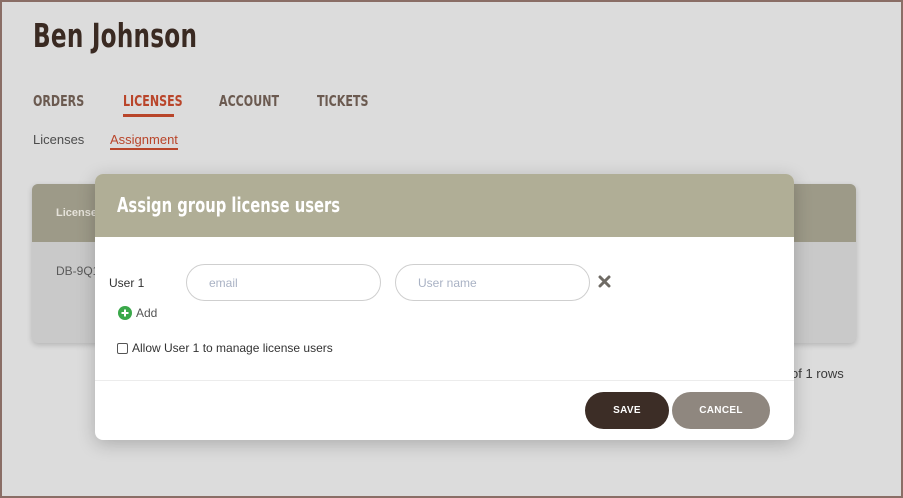  I want to click on add-user-label: Add, so click(147, 313).